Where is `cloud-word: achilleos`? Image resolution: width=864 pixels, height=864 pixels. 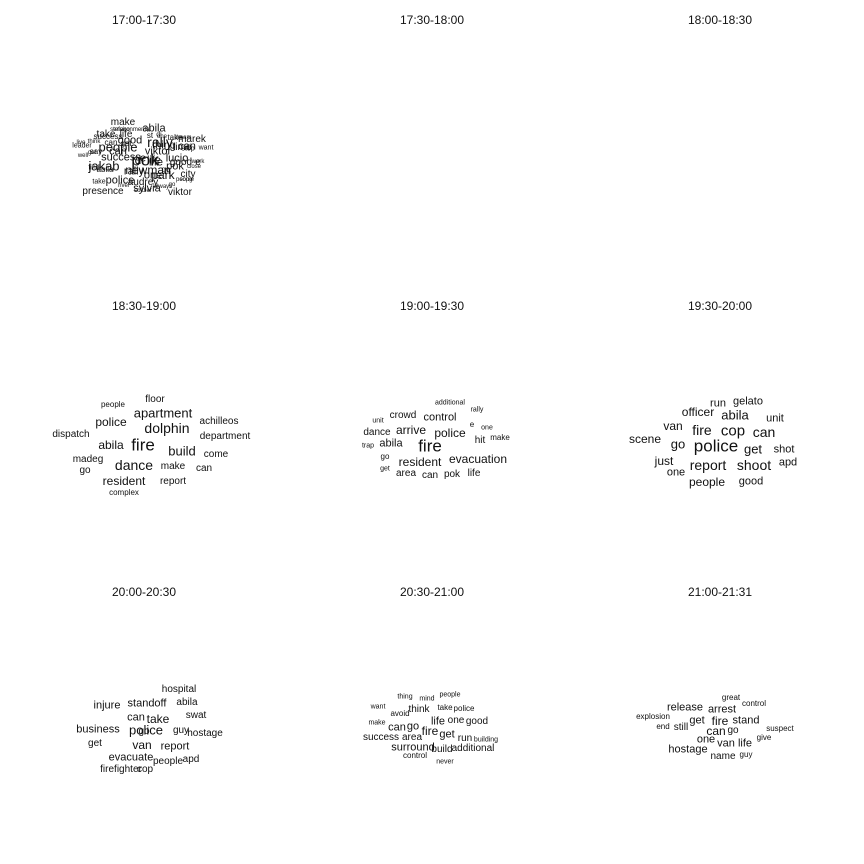
cloud-word: achilleos is located at coordinates (219, 421).